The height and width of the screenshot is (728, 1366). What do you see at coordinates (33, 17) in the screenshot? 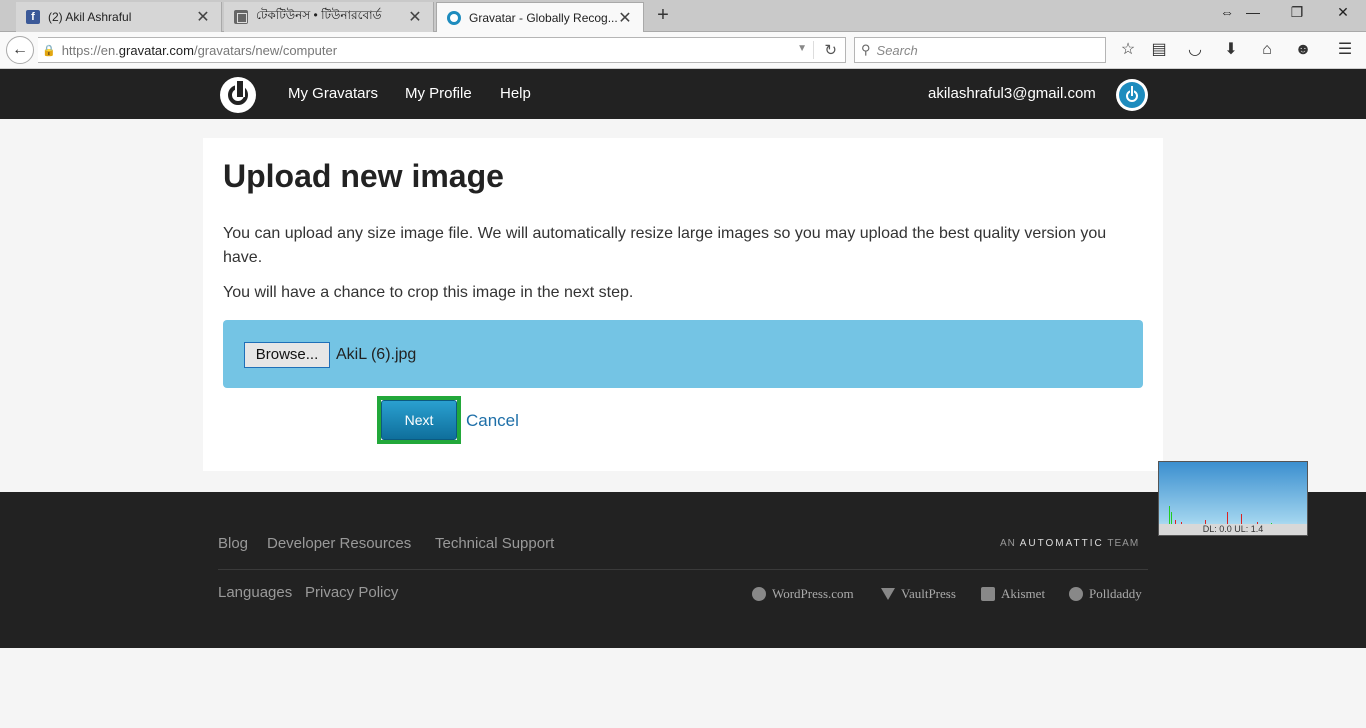
I see `facebook-icon: f` at bounding box center [33, 17].